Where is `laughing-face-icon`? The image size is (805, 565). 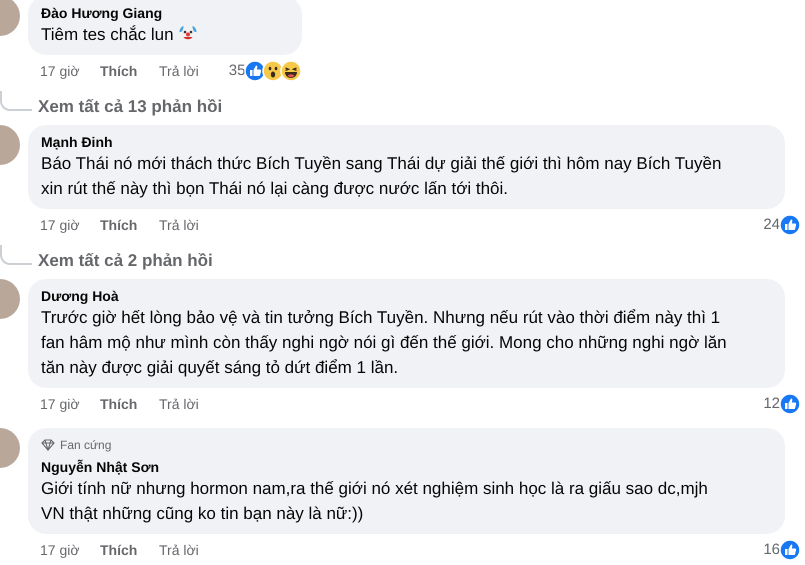 laughing-face-icon is located at coordinates (291, 71).